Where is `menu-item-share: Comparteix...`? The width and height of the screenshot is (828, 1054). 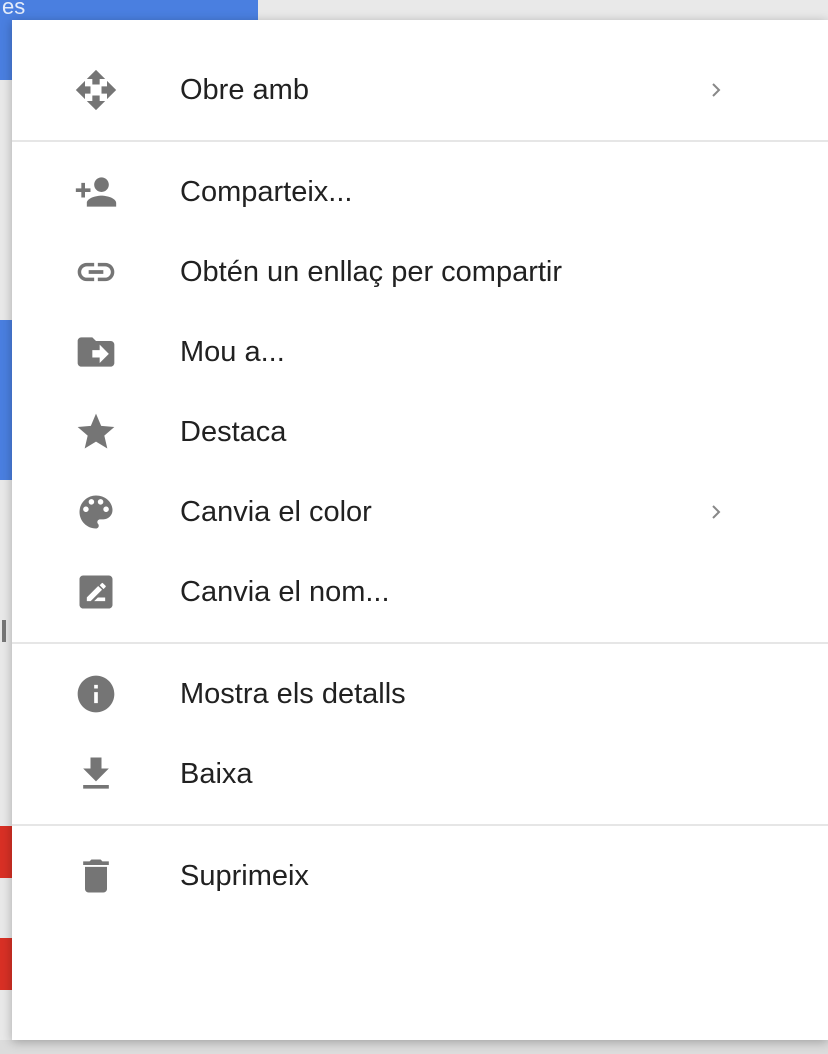
menu-item-share: Comparteix... is located at coordinates (420, 192).